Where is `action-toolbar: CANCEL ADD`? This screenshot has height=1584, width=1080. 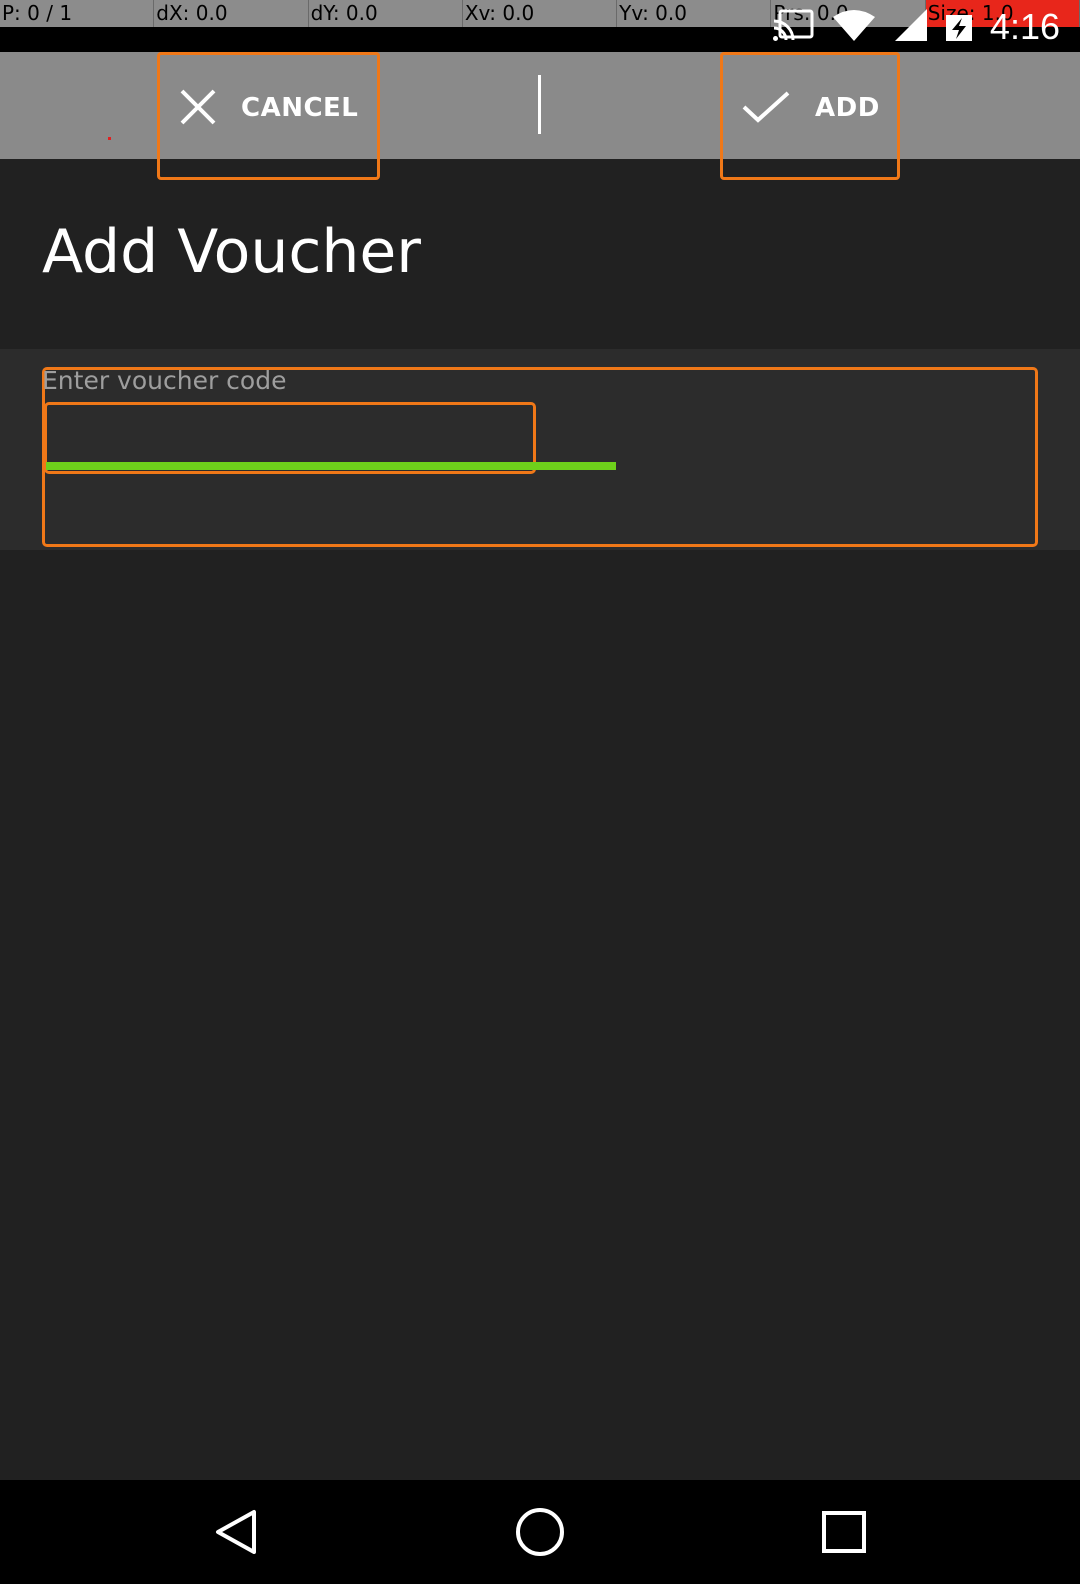
action-toolbar: CANCEL ADD is located at coordinates (540, 116).